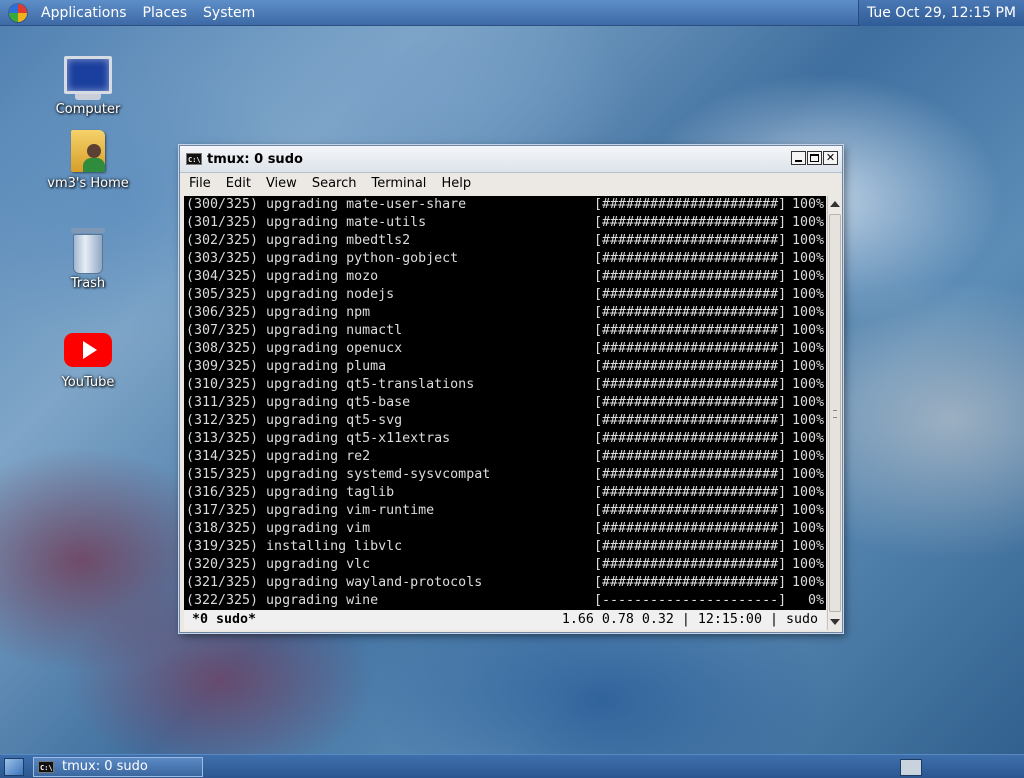  Describe the element at coordinates (830, 158) in the screenshot. I see `close-button: ✕` at that location.